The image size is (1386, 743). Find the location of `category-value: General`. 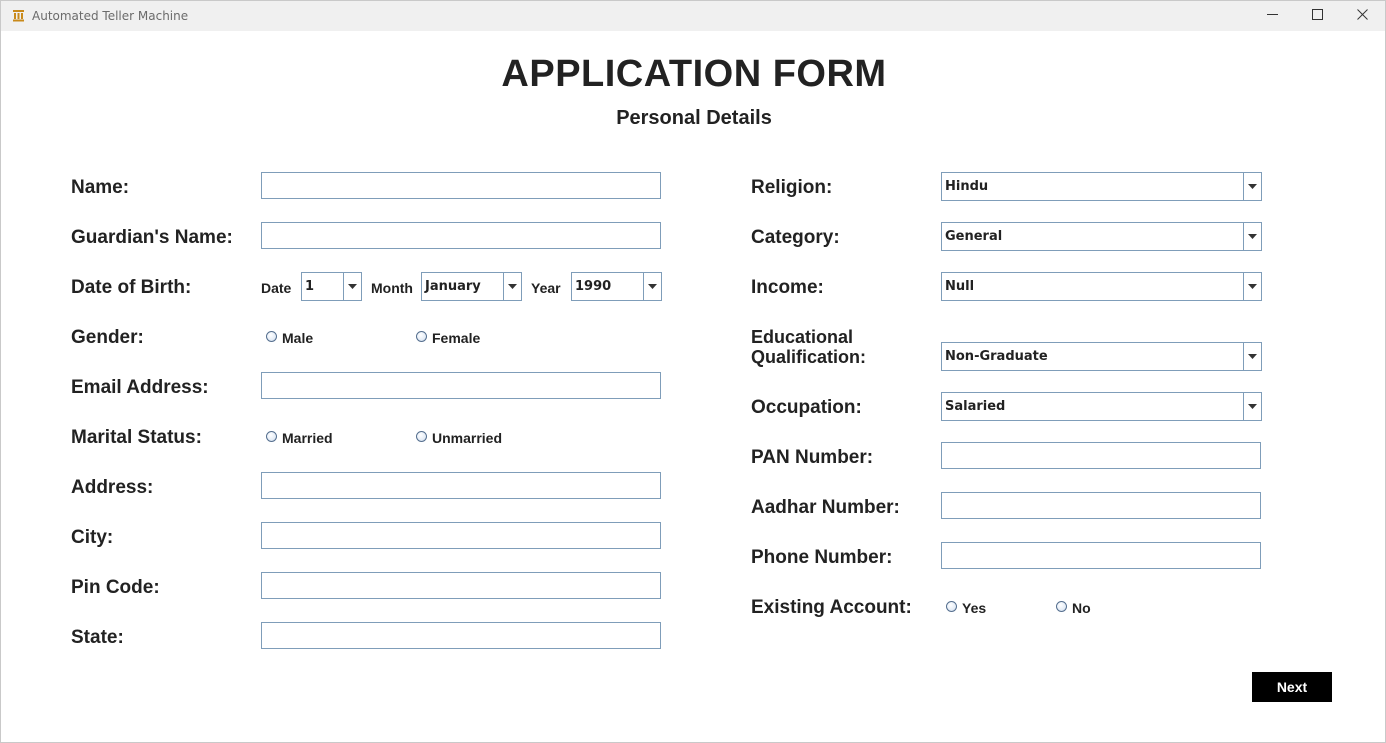

category-value: General is located at coordinates (974, 236).